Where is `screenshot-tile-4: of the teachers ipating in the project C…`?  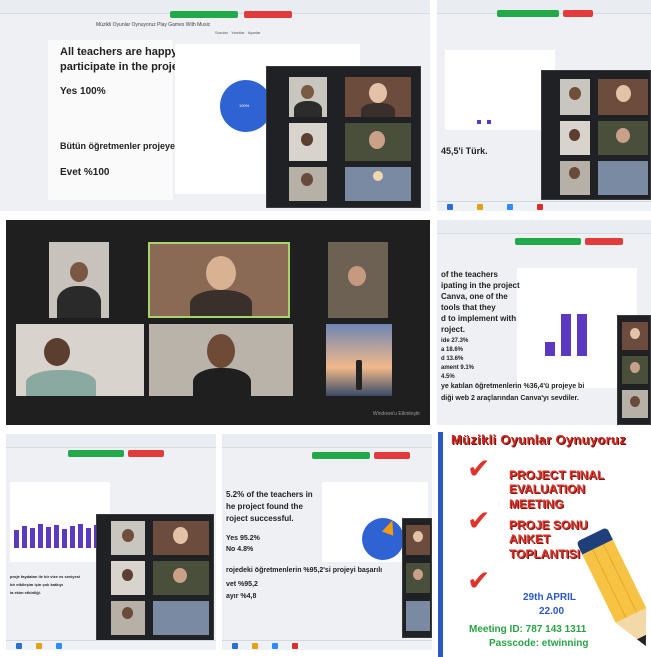
screenshot-tile-4: of the teachers ipating in the project C… is located at coordinates (544, 322).